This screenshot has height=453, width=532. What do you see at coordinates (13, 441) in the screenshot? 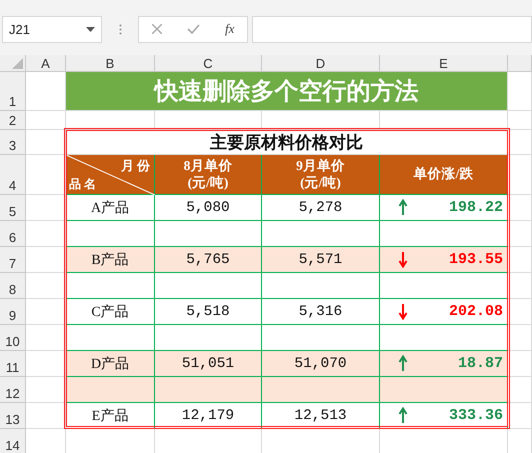
I see `row-header: 14` at bounding box center [13, 441].